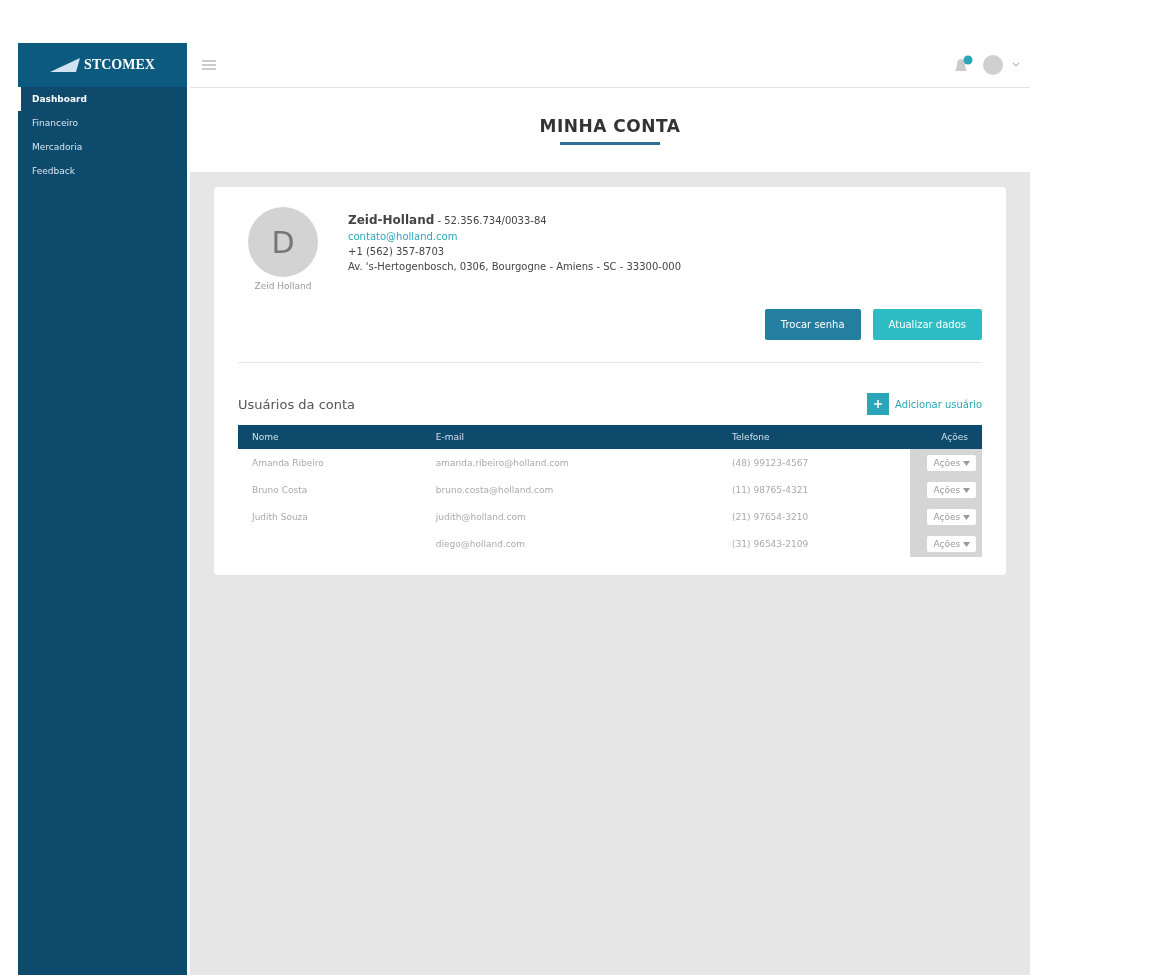 The image size is (1174, 978). I want to click on add-user-link: Adicionar usuário, so click(924, 404).